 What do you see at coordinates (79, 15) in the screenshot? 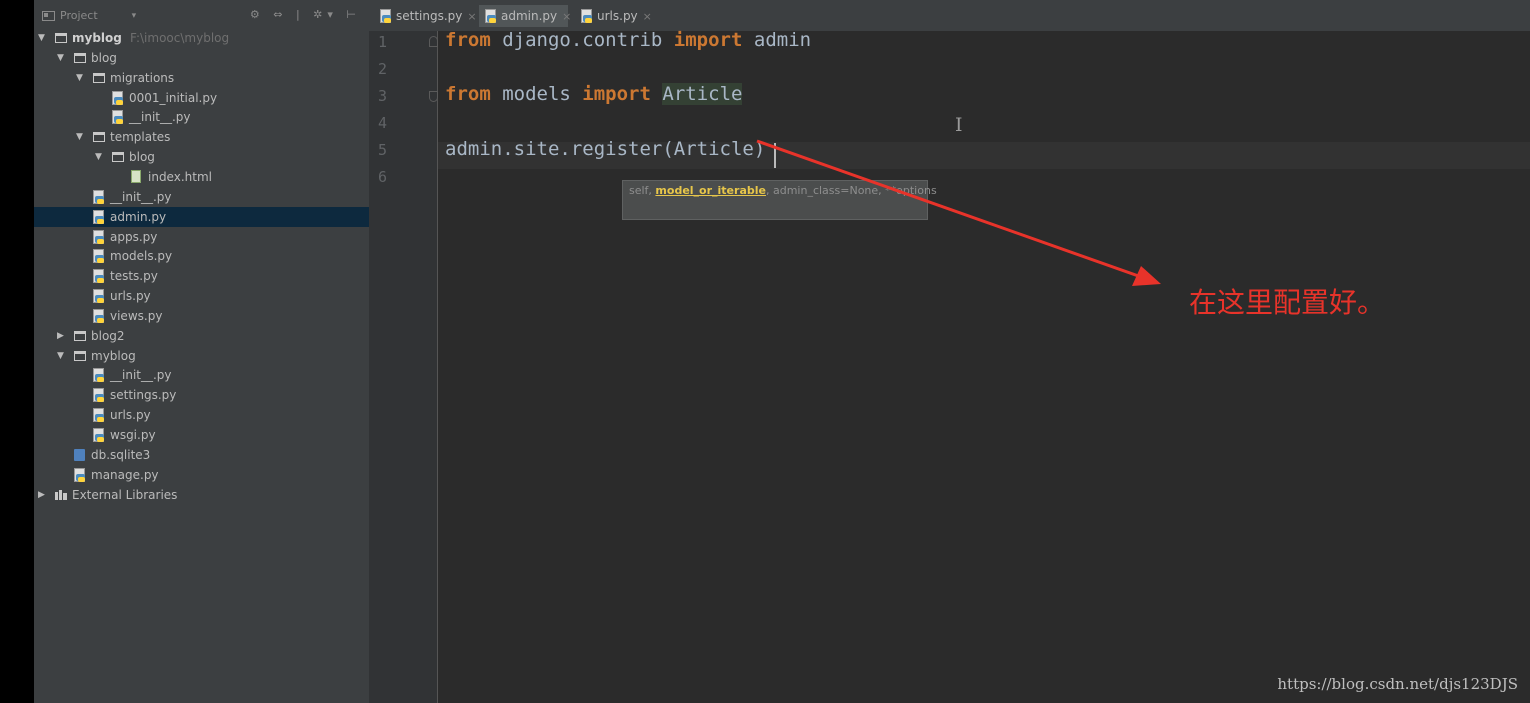
I see `project-panel-title: Project` at bounding box center [79, 15].